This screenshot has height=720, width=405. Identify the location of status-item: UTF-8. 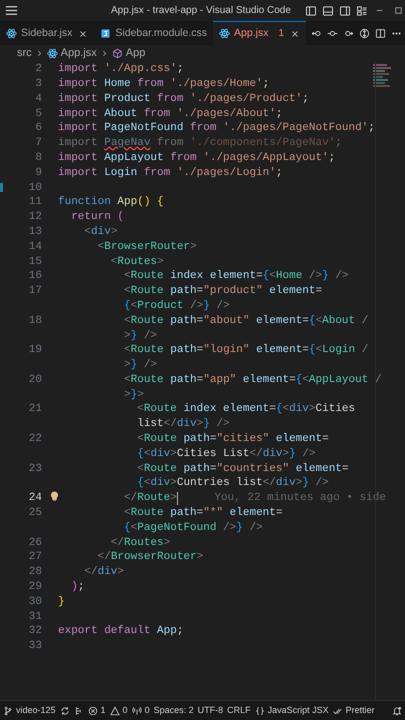
(211, 711).